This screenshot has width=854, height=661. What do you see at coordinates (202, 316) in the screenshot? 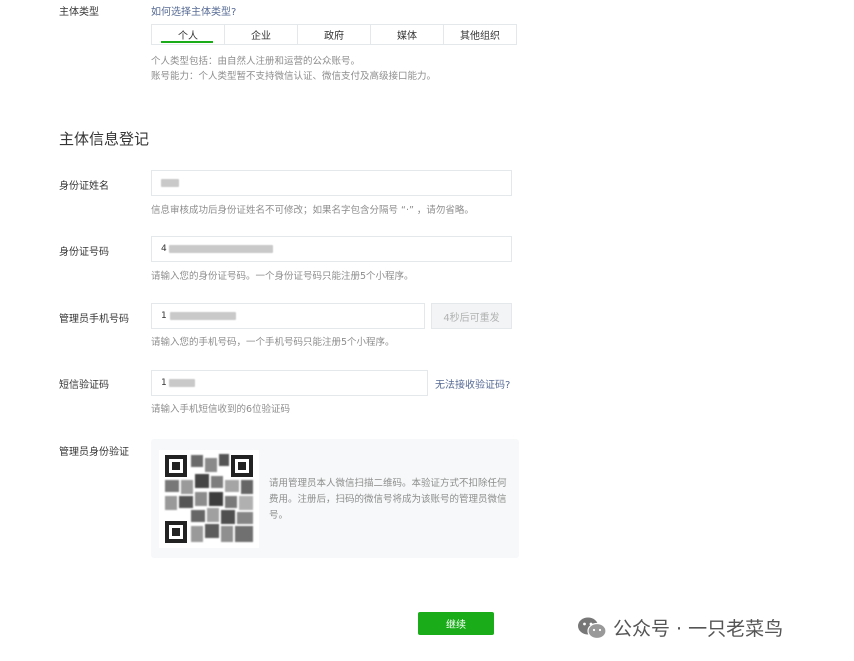
I see `phone-blurred-value` at bounding box center [202, 316].